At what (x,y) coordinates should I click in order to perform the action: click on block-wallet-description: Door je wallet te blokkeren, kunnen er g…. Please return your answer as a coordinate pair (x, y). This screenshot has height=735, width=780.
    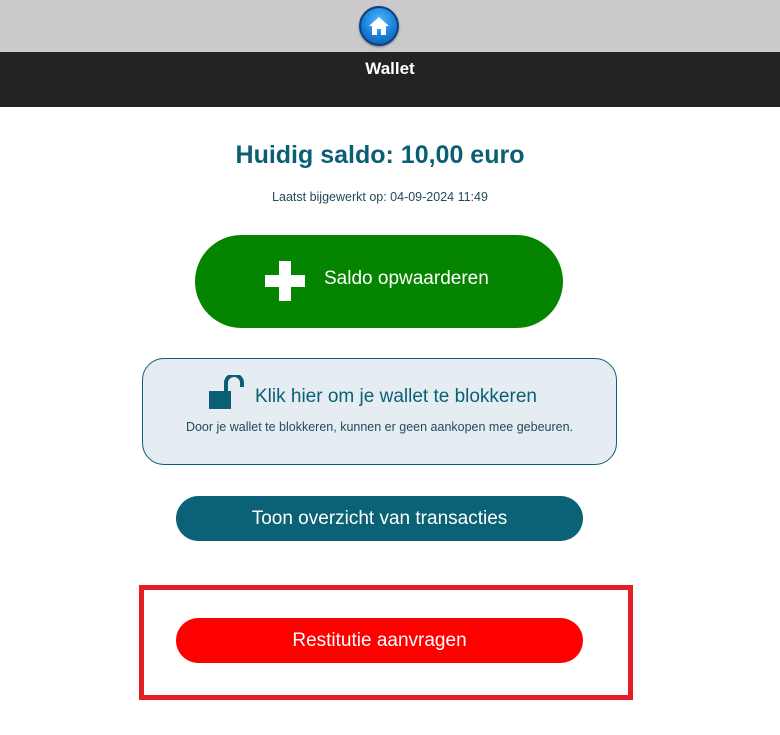
    Looking at the image, I should click on (379, 427).